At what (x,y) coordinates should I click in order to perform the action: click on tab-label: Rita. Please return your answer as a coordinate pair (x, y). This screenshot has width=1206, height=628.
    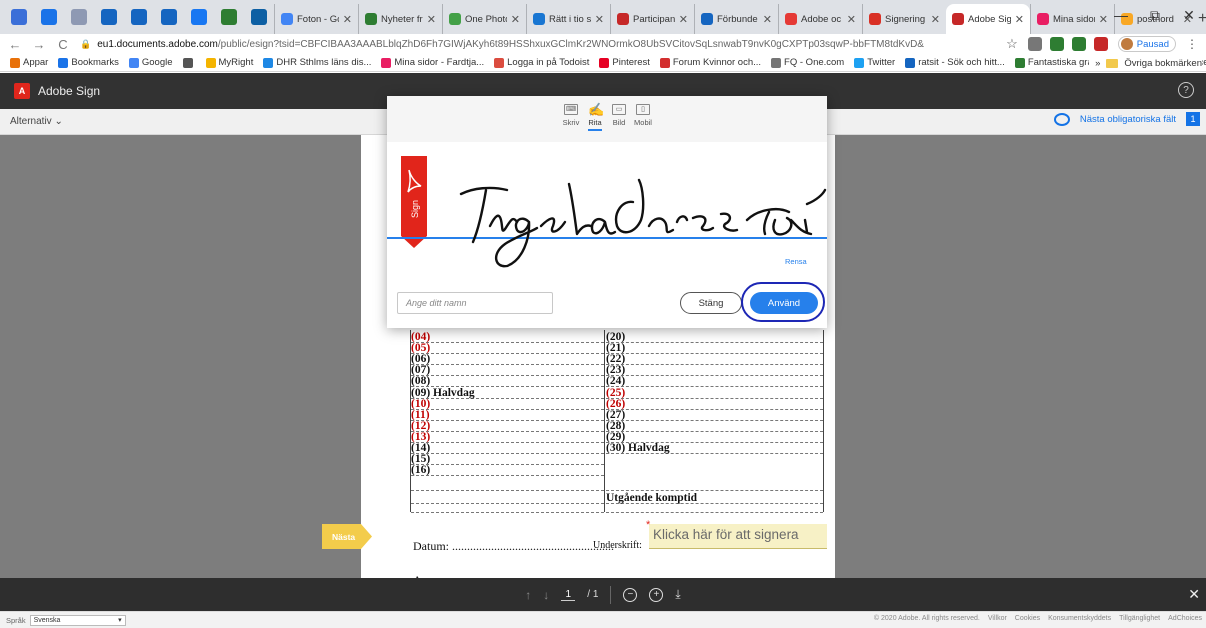
    Looking at the image, I should click on (595, 124).